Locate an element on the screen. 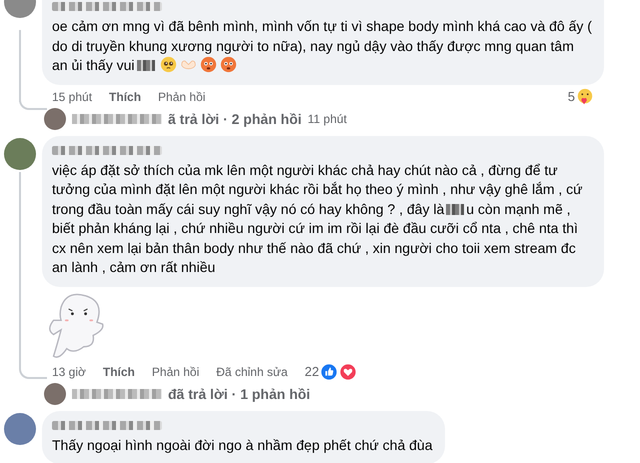  comment-text: oe cảm ơn mng vì đã bênh mình, mình vốn tự ti vì shape body mình khá cao và đô ấy ( do di truyền khung xương người to nữa), nay ngủ dậy vào thấy được mng quan tâm an ủi thấy vui is located at coordinates (322, 46).